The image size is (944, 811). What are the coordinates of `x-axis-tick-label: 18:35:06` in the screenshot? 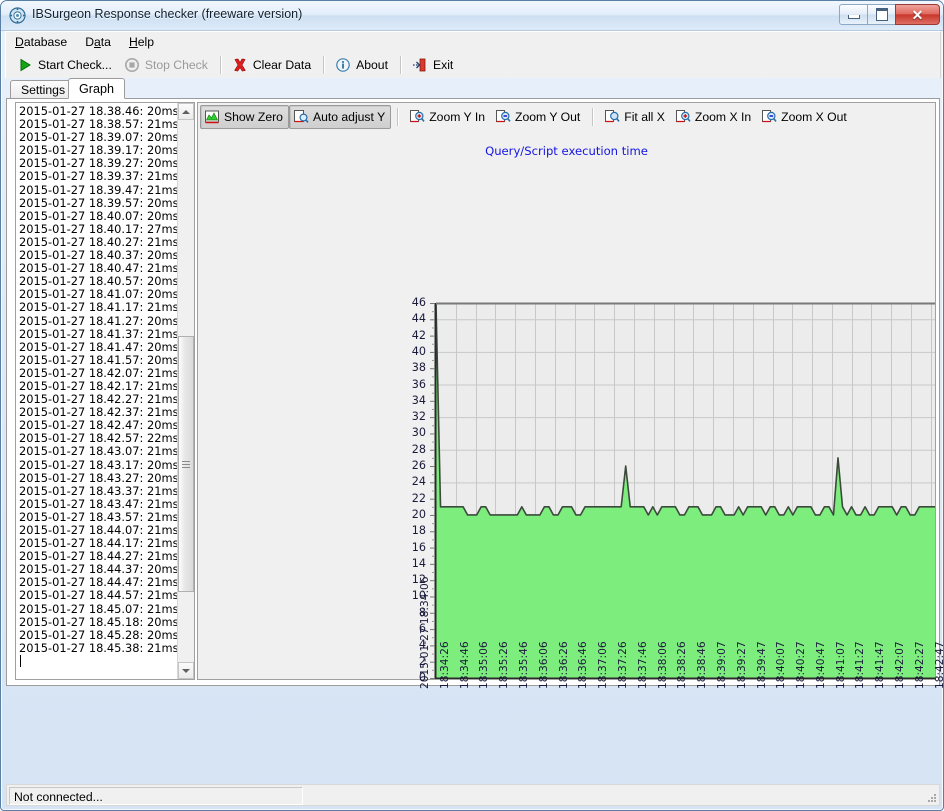 It's located at (484, 665).